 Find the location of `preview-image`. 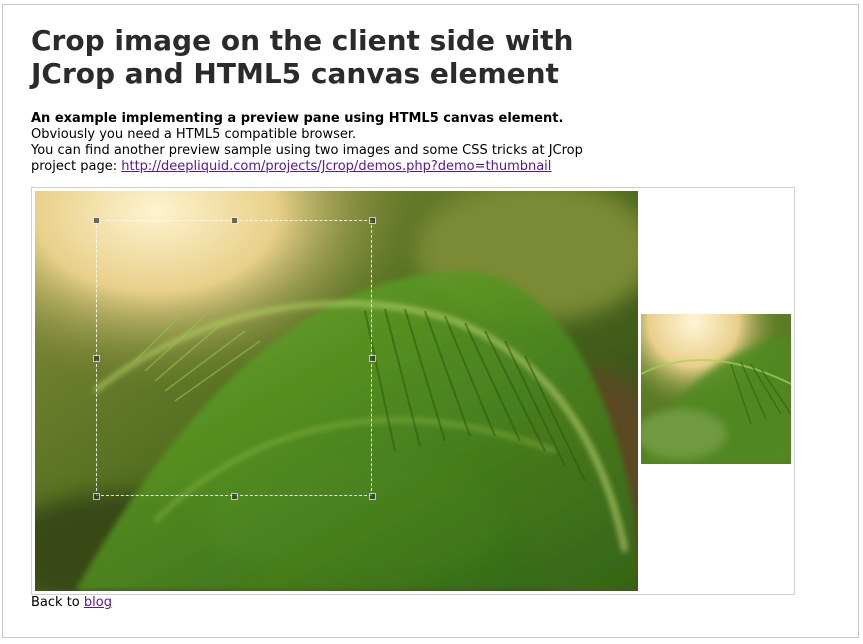

preview-image is located at coordinates (716, 389).